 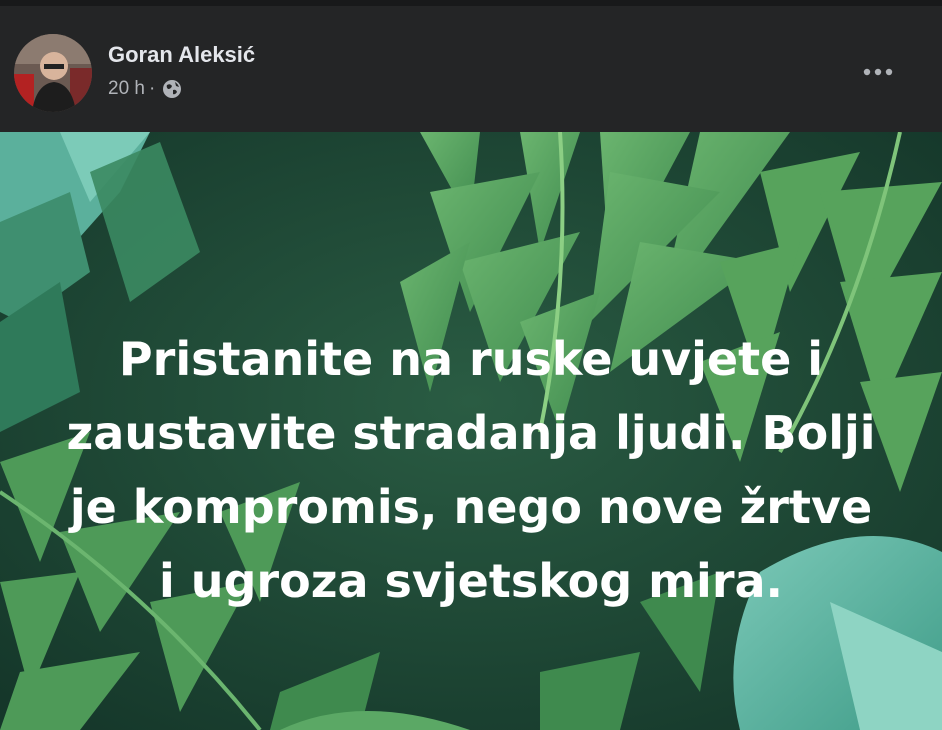 I want to click on post-text-line: Pristanite na ruske uvjete i, so click(x=471, y=359).